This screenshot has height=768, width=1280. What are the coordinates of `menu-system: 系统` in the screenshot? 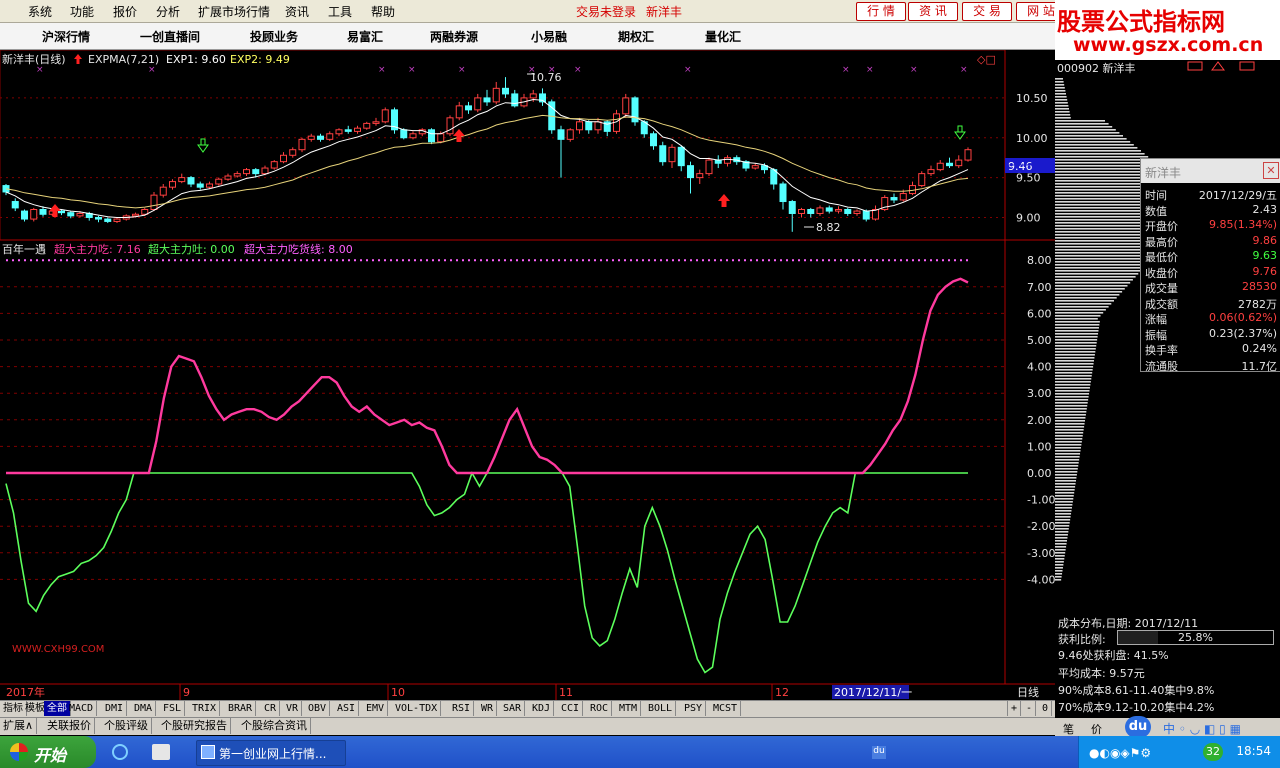 It's located at (40, 11).